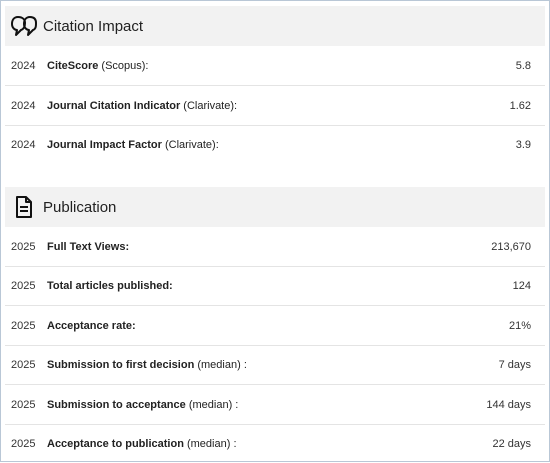  I want to click on metric-label: Submission to first decision (median) :, so click(147, 364).